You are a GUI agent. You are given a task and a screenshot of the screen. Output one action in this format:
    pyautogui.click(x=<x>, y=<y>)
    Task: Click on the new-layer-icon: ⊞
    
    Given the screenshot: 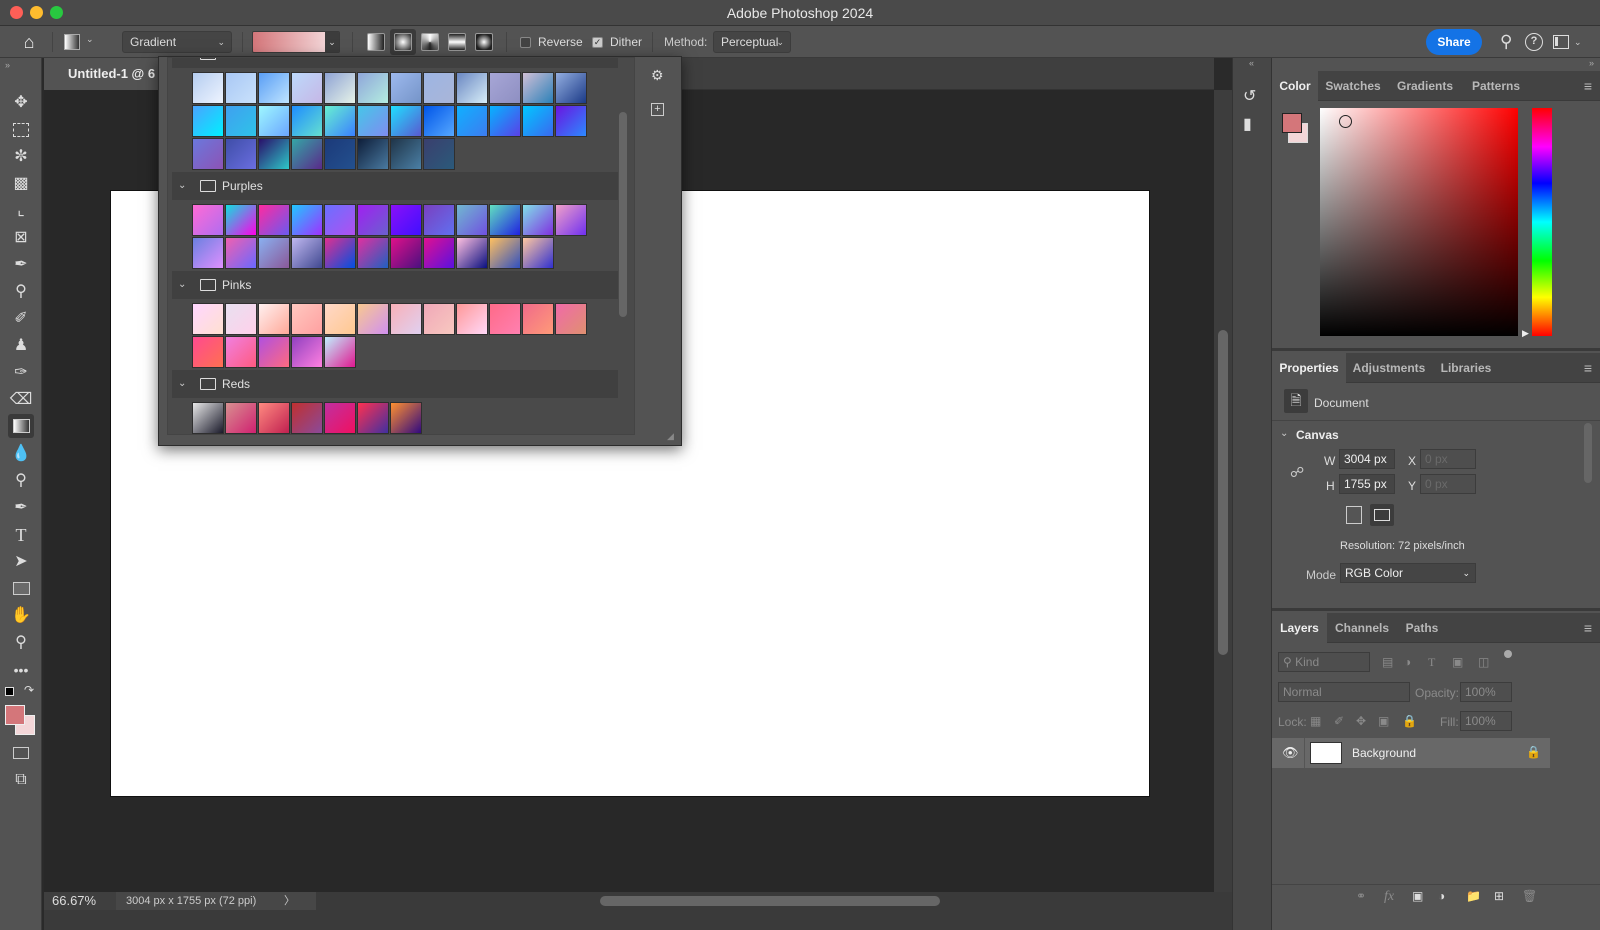 What is the action you would take?
    pyautogui.click(x=1499, y=896)
    